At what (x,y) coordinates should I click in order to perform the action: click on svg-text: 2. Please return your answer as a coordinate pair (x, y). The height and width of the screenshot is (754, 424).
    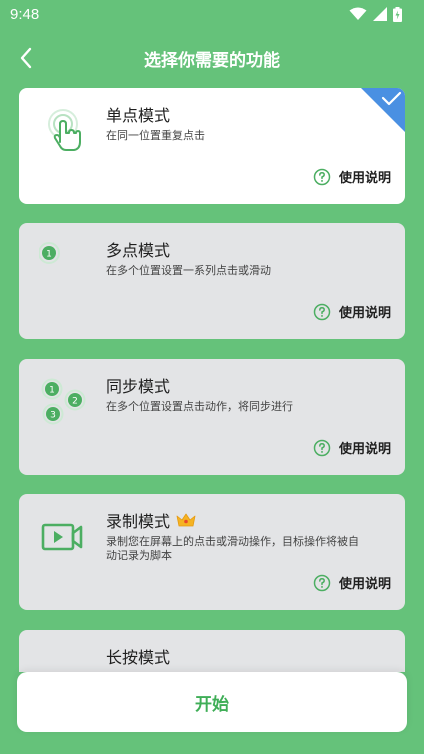
    Looking at the image, I should click on (75, 402).